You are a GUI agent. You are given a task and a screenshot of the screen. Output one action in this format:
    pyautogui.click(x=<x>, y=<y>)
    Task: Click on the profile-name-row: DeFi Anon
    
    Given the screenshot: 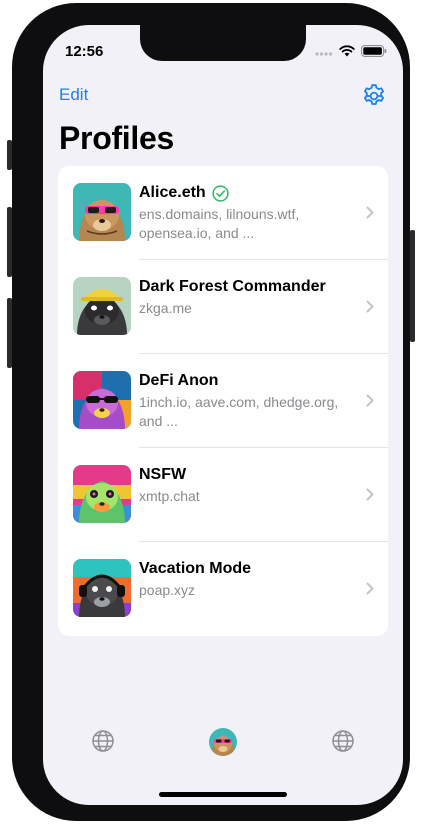 What is the action you would take?
    pyautogui.click(x=178, y=381)
    